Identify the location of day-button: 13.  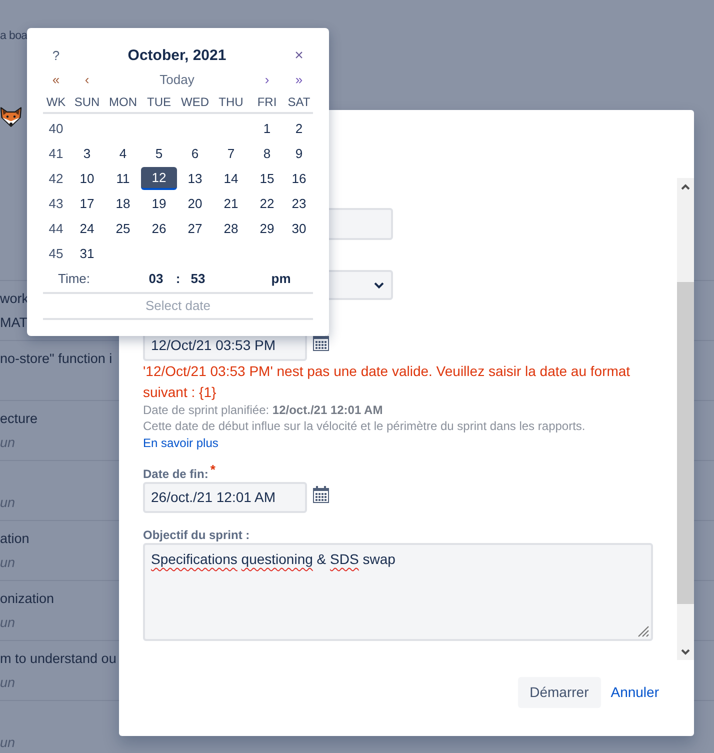
(195, 178).